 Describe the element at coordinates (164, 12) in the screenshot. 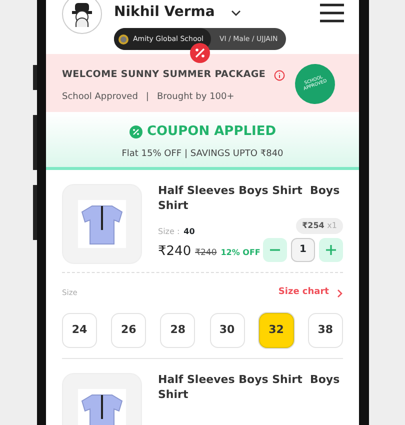

I see `user-name: Nikhil Verma` at that location.